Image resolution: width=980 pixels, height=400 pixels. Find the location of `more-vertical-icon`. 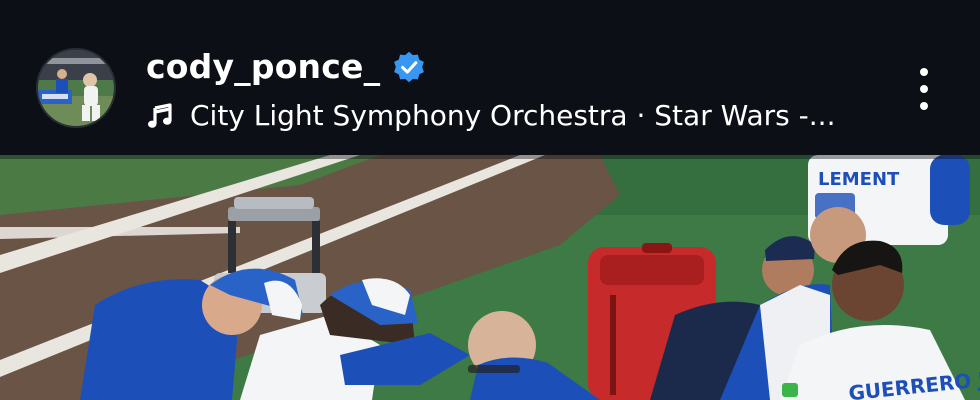

more-vertical-icon is located at coordinates (924, 89).